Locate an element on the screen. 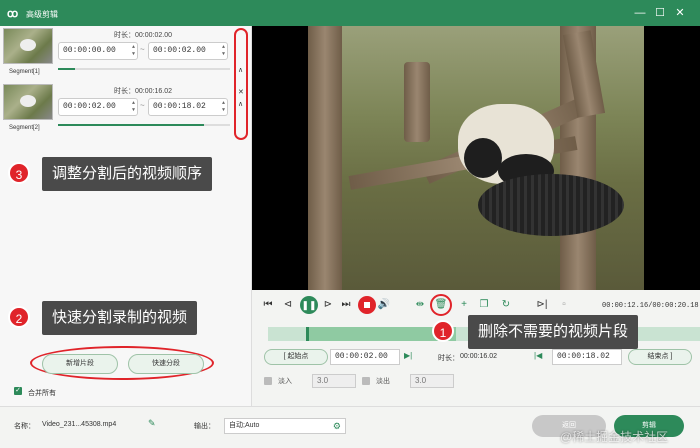 The image size is (700, 448). segment-label: Segment[2] is located at coordinates (24, 128).